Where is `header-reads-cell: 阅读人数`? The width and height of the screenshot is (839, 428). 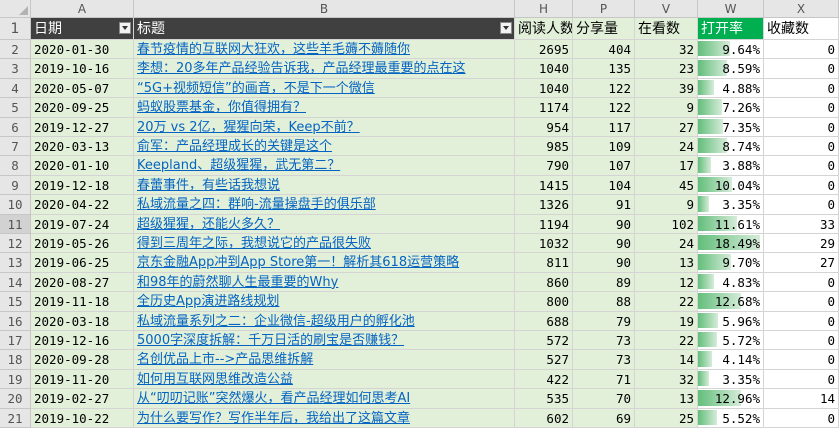 header-reads-cell: 阅读人数 is located at coordinates (544, 29).